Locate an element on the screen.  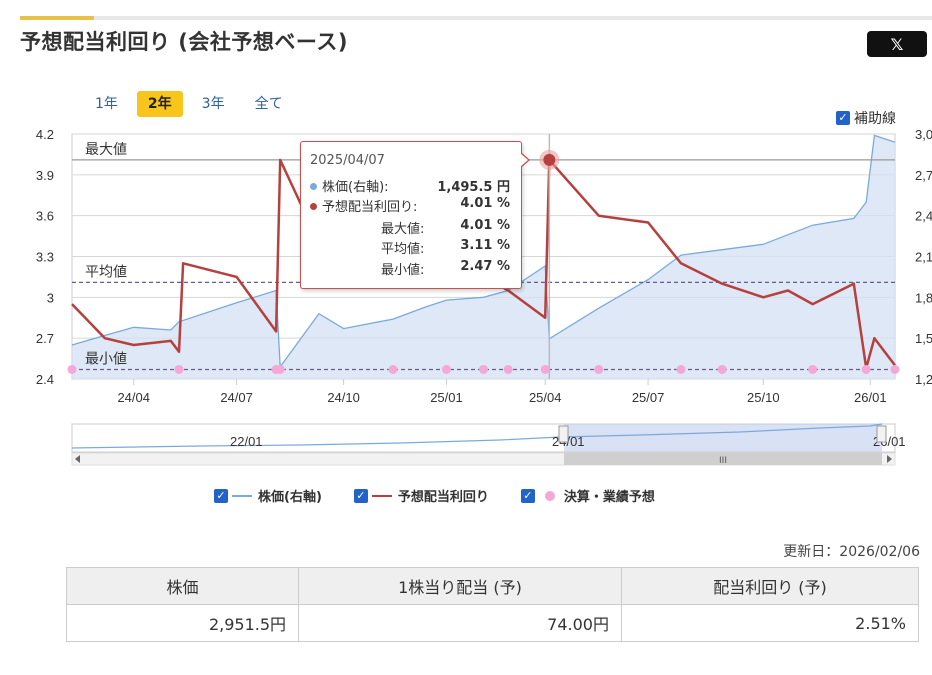
summary-header-row: 株価 1株当り配当 (予) 配当利回り (予) is located at coordinates (492, 586).